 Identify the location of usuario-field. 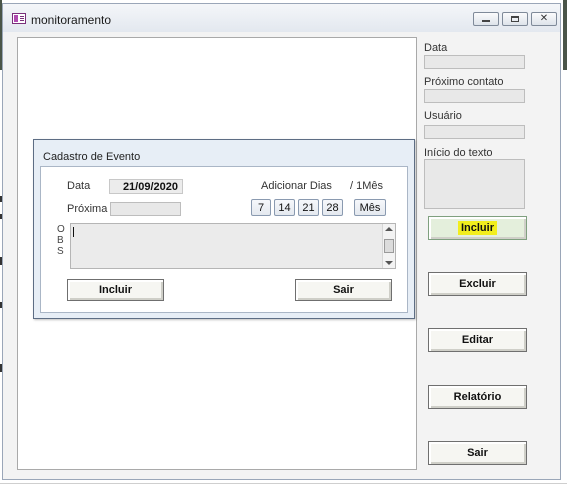
(474, 132).